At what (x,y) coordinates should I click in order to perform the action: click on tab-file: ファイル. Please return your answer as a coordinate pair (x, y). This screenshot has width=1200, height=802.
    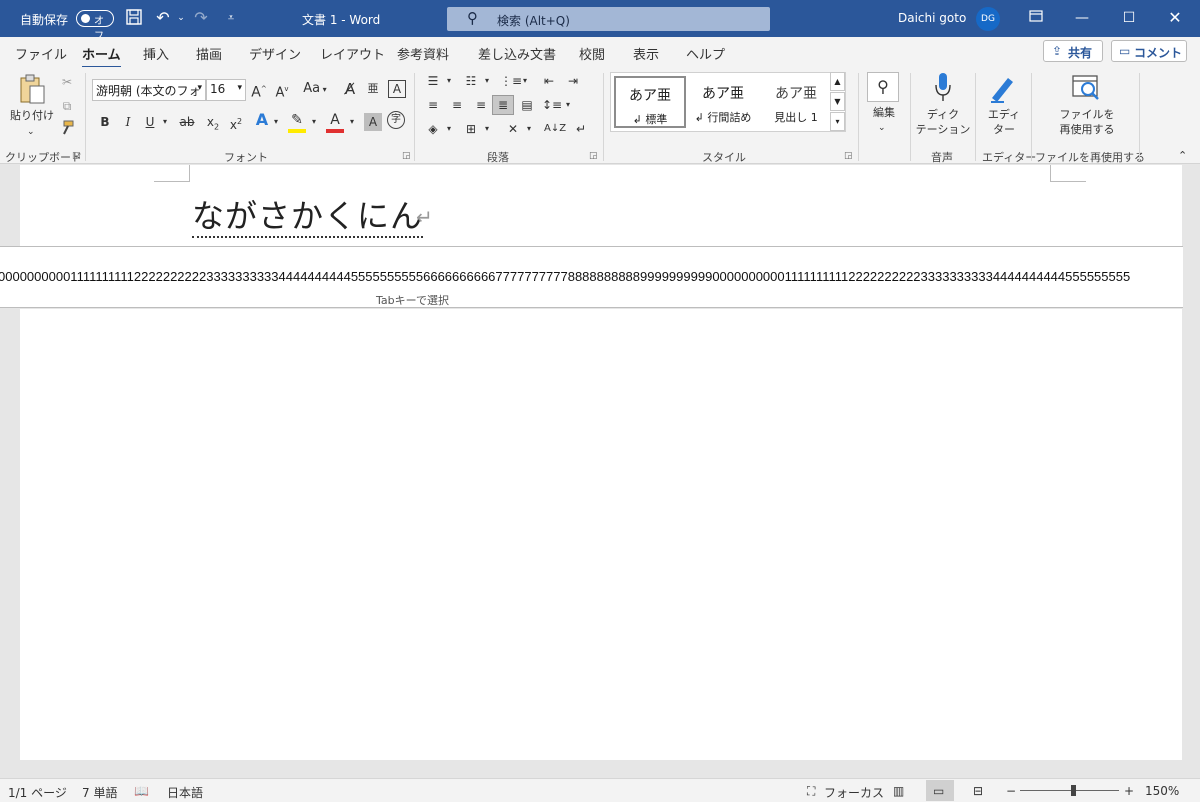
    Looking at the image, I should click on (41, 53).